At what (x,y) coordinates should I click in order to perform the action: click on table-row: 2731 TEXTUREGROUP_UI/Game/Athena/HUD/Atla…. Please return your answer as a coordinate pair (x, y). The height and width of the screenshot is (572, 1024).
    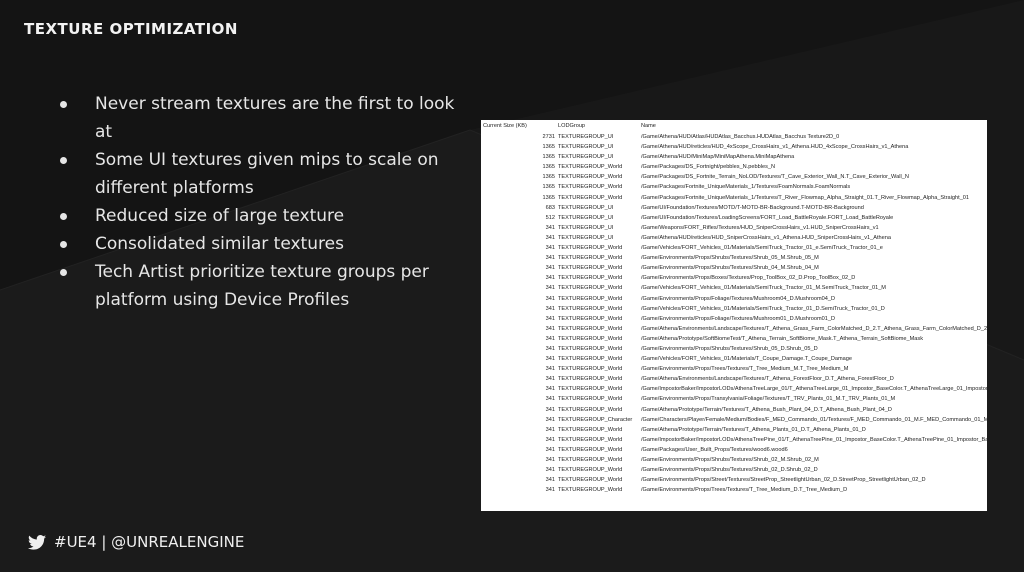
    Looking at the image, I should click on (734, 137).